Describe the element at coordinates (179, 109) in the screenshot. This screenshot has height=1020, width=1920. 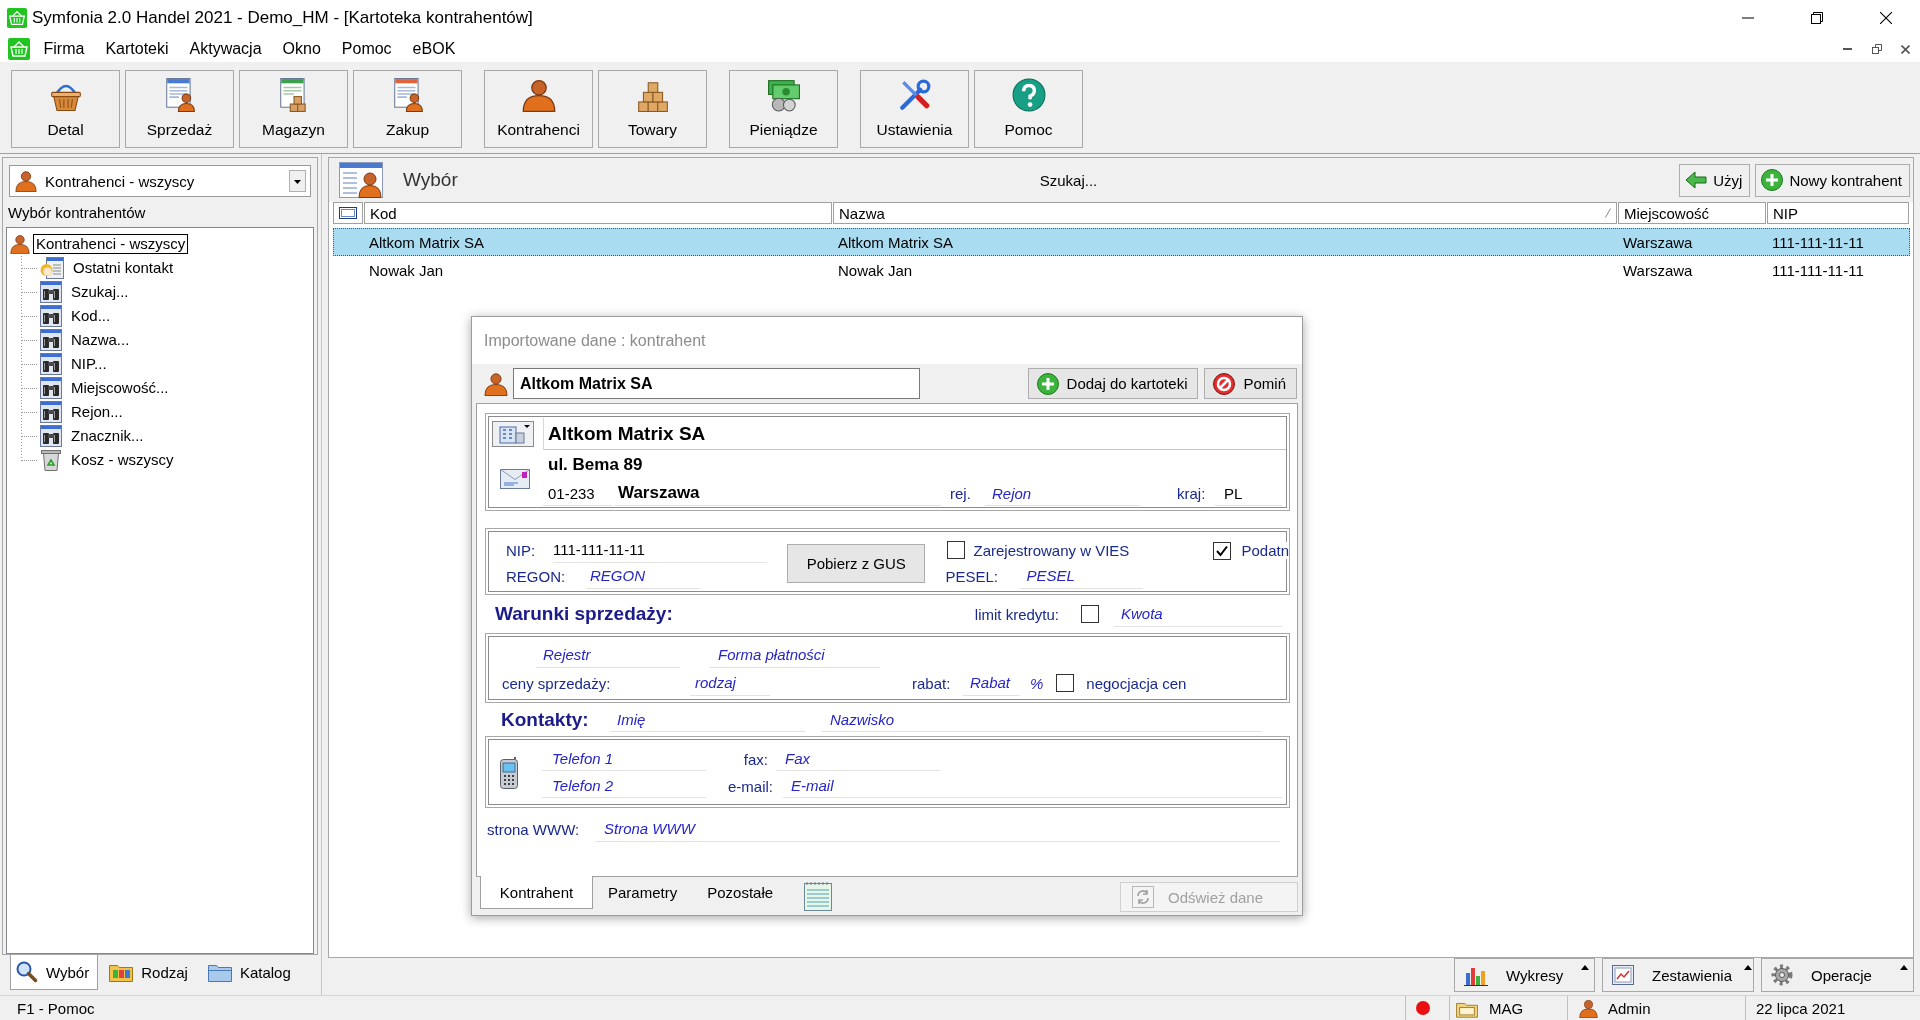
I see `toolbar-button: Sprzedaż` at that location.